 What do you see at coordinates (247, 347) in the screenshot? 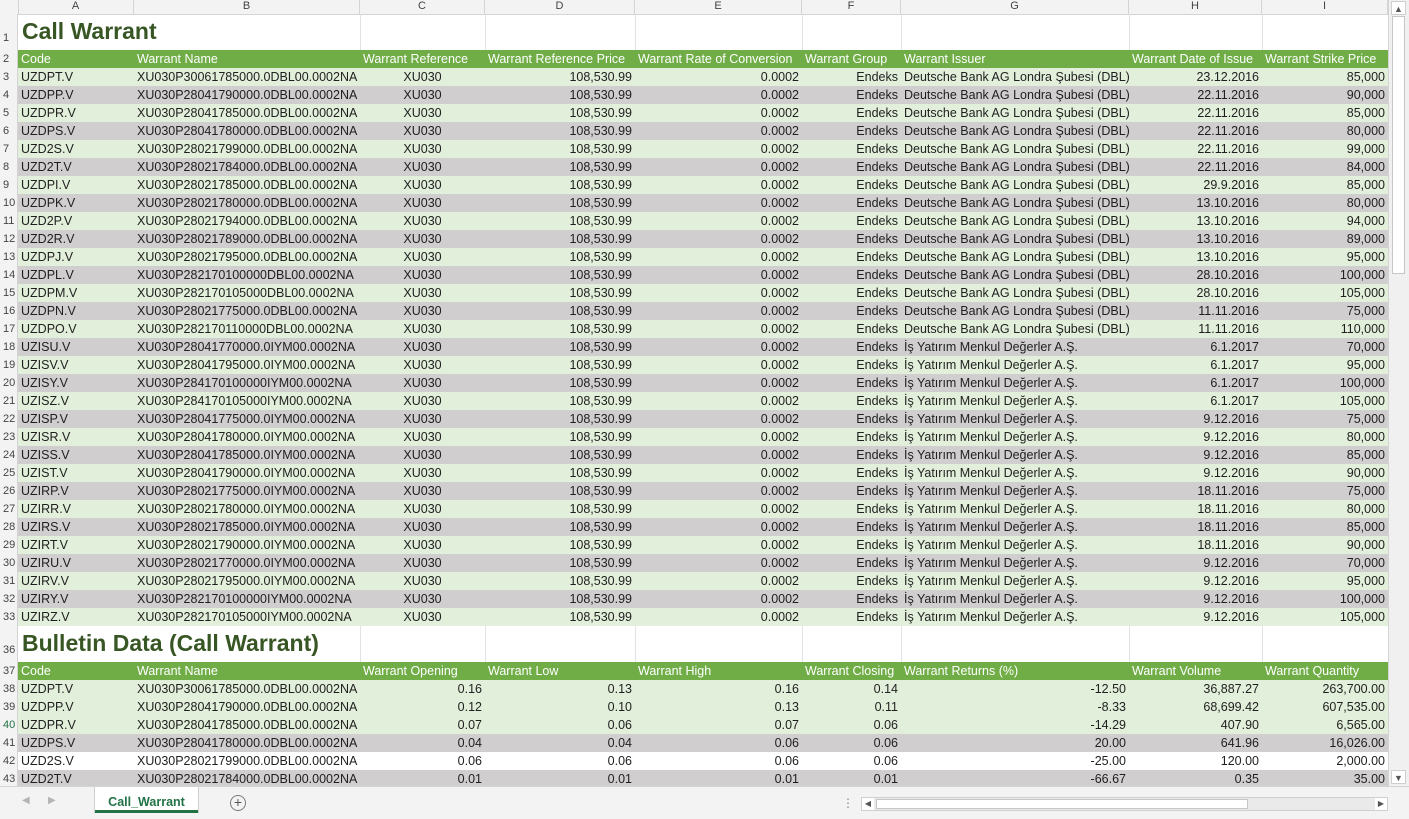
I see `cell: XU030P28041770000.0IYM00.0002NA` at bounding box center [247, 347].